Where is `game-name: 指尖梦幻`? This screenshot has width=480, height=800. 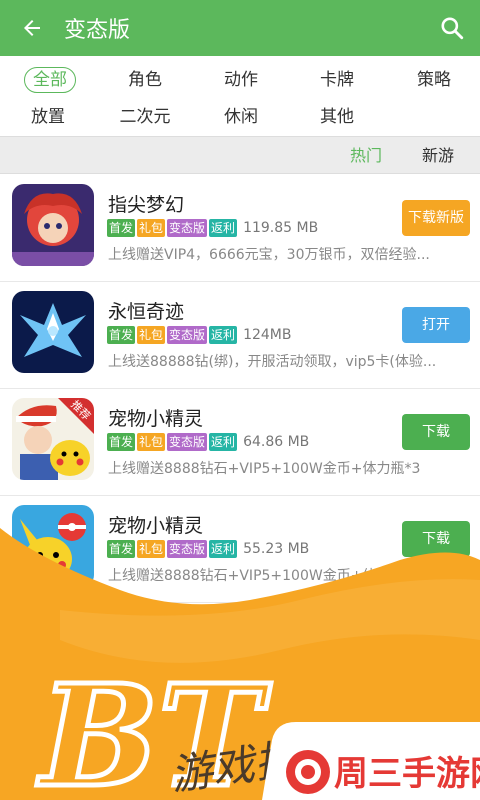 game-name: 指尖梦幻 is located at coordinates (146, 205).